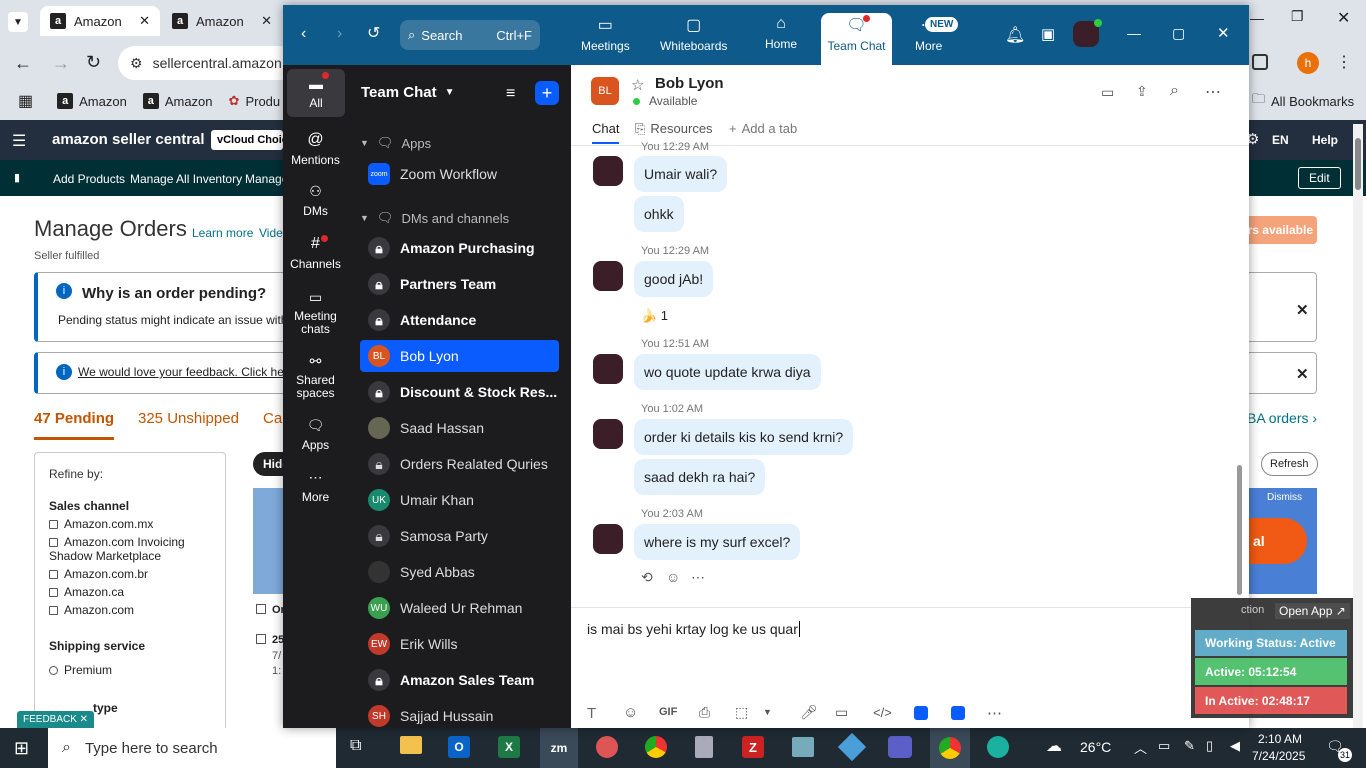  I want to click on close-window-icon: ✕, so click(1343, 18).